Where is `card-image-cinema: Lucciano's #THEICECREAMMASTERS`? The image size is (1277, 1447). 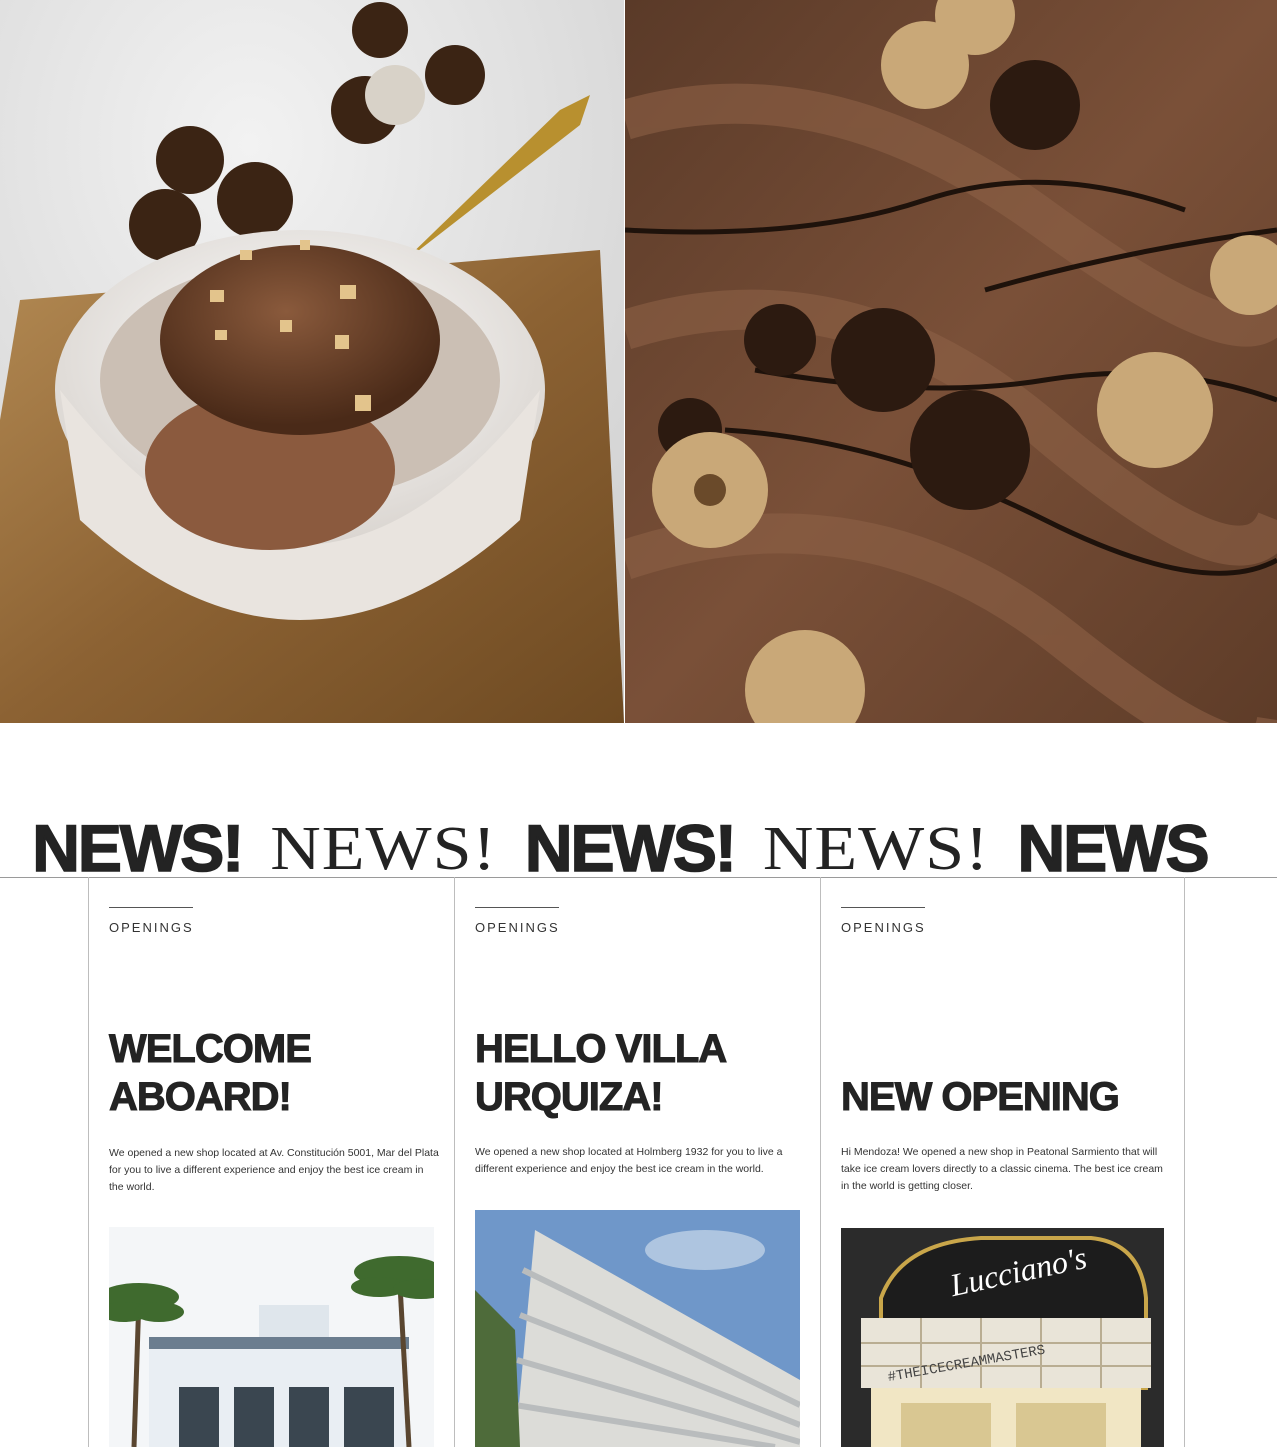
card-image-cinema: Lucciano's #THEICECREAMMASTERS is located at coordinates (1002, 1337).